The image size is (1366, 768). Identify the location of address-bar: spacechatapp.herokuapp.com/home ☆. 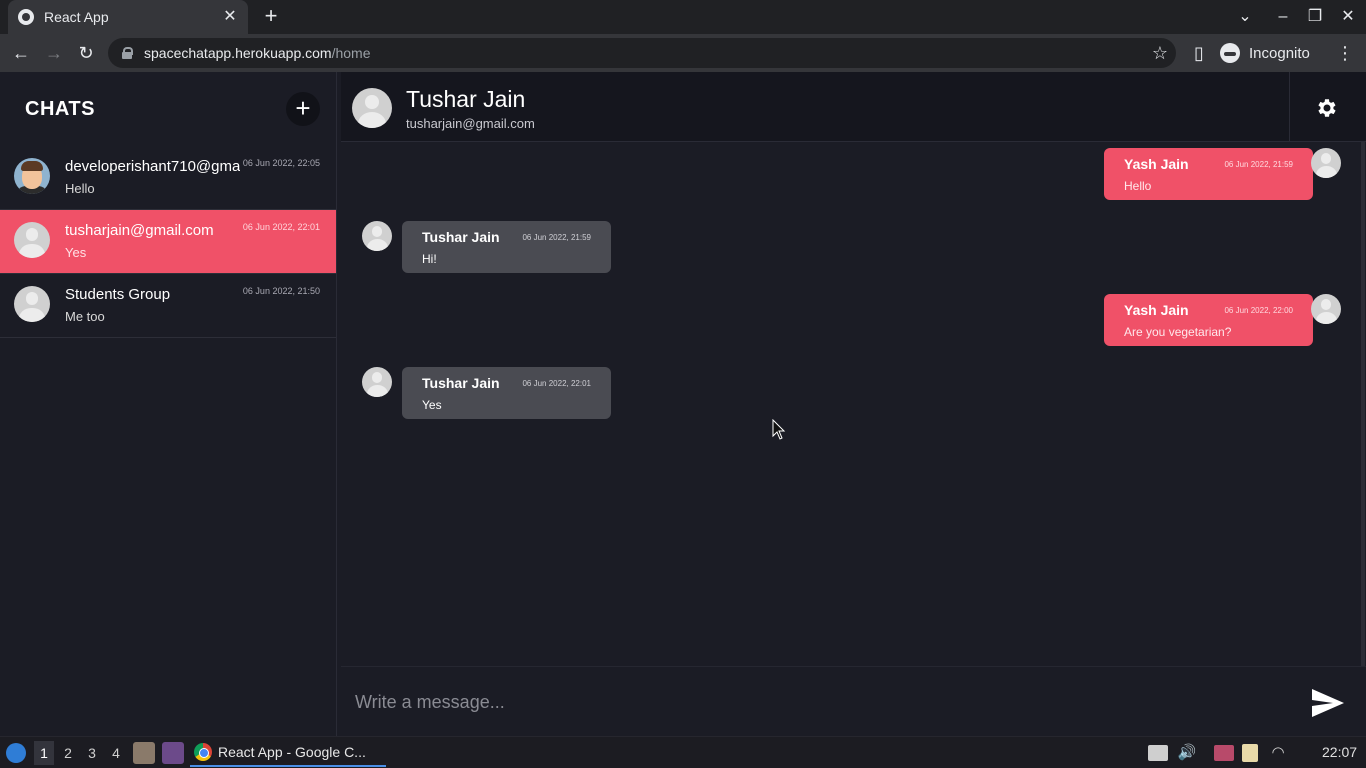
(642, 53).